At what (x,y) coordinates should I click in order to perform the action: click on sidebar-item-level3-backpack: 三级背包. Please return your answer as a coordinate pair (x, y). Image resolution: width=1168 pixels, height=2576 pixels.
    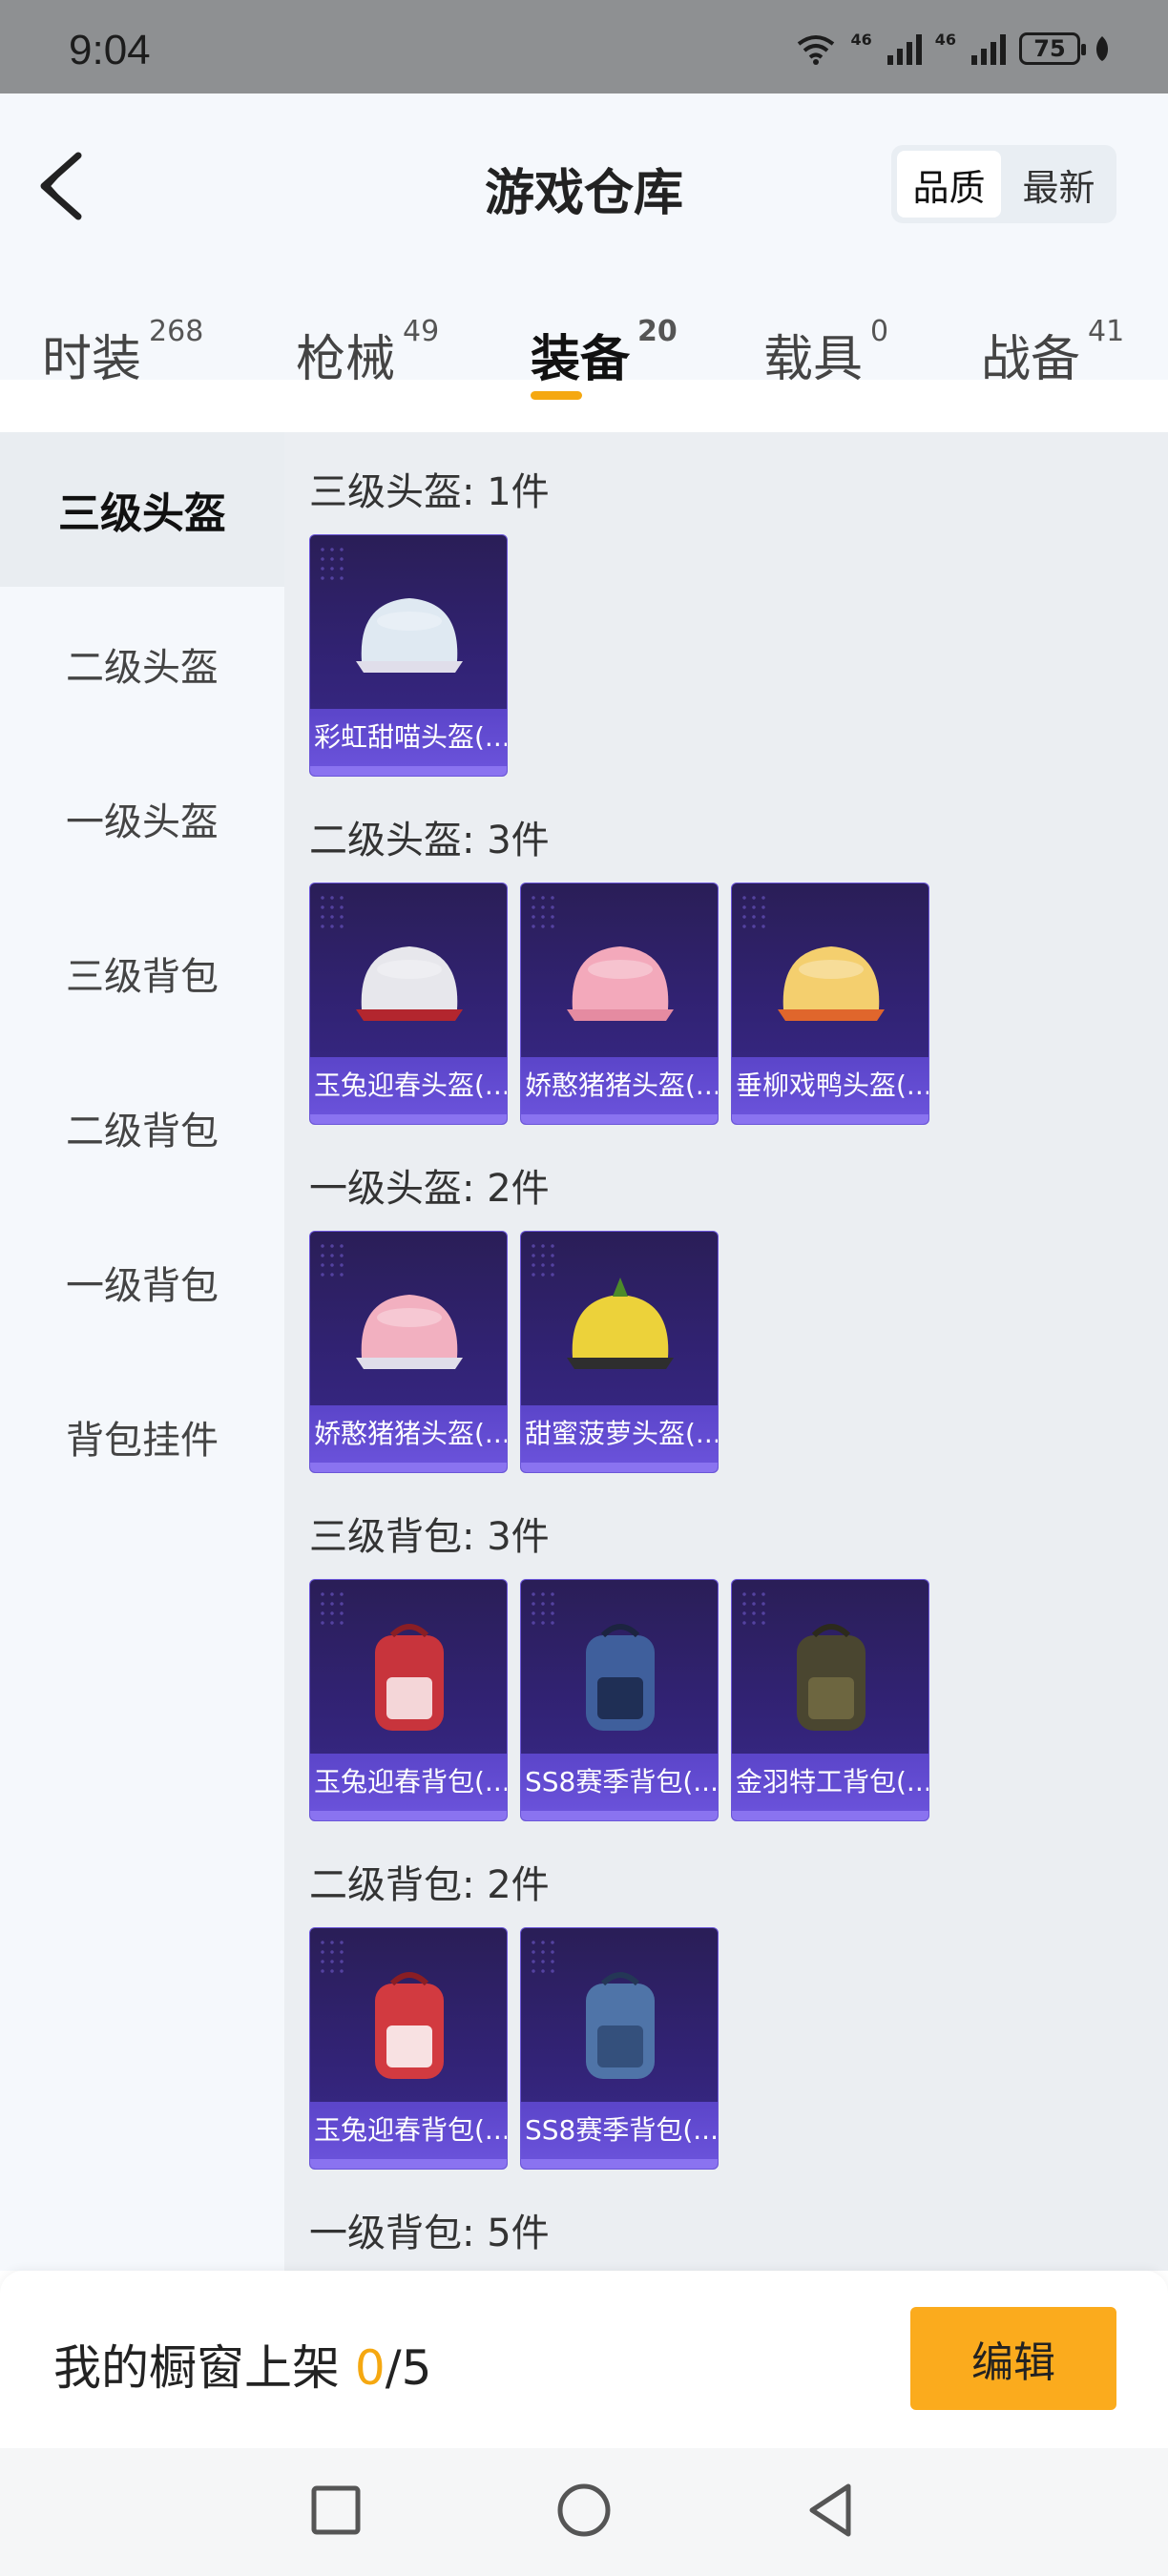
    Looking at the image, I should click on (142, 973).